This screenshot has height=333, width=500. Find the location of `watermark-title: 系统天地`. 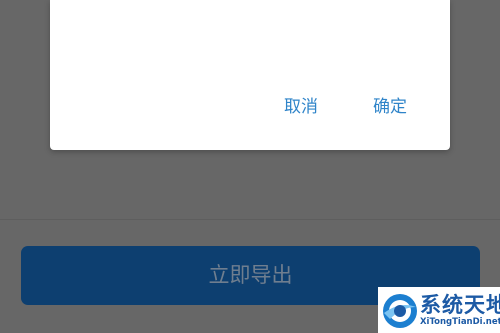

watermark-title: 系统天地 is located at coordinates (460, 305).